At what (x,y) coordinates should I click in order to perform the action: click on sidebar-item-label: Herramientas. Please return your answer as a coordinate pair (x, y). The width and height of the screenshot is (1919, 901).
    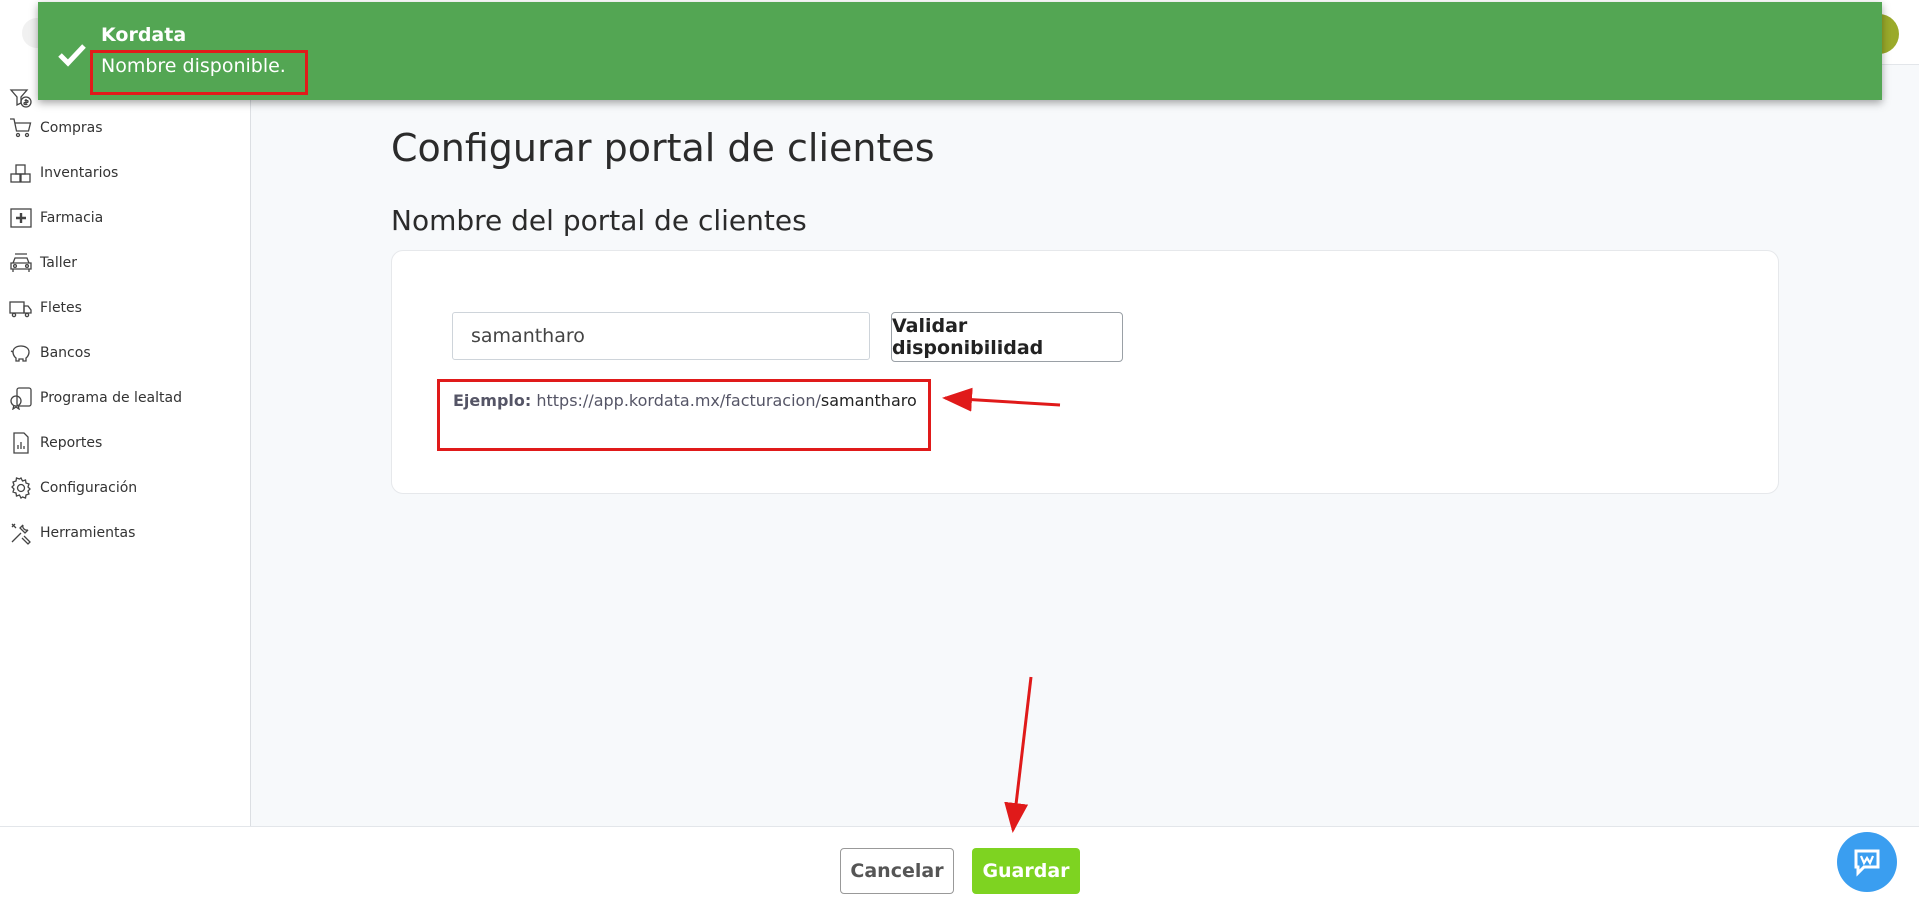
    Looking at the image, I should click on (88, 533).